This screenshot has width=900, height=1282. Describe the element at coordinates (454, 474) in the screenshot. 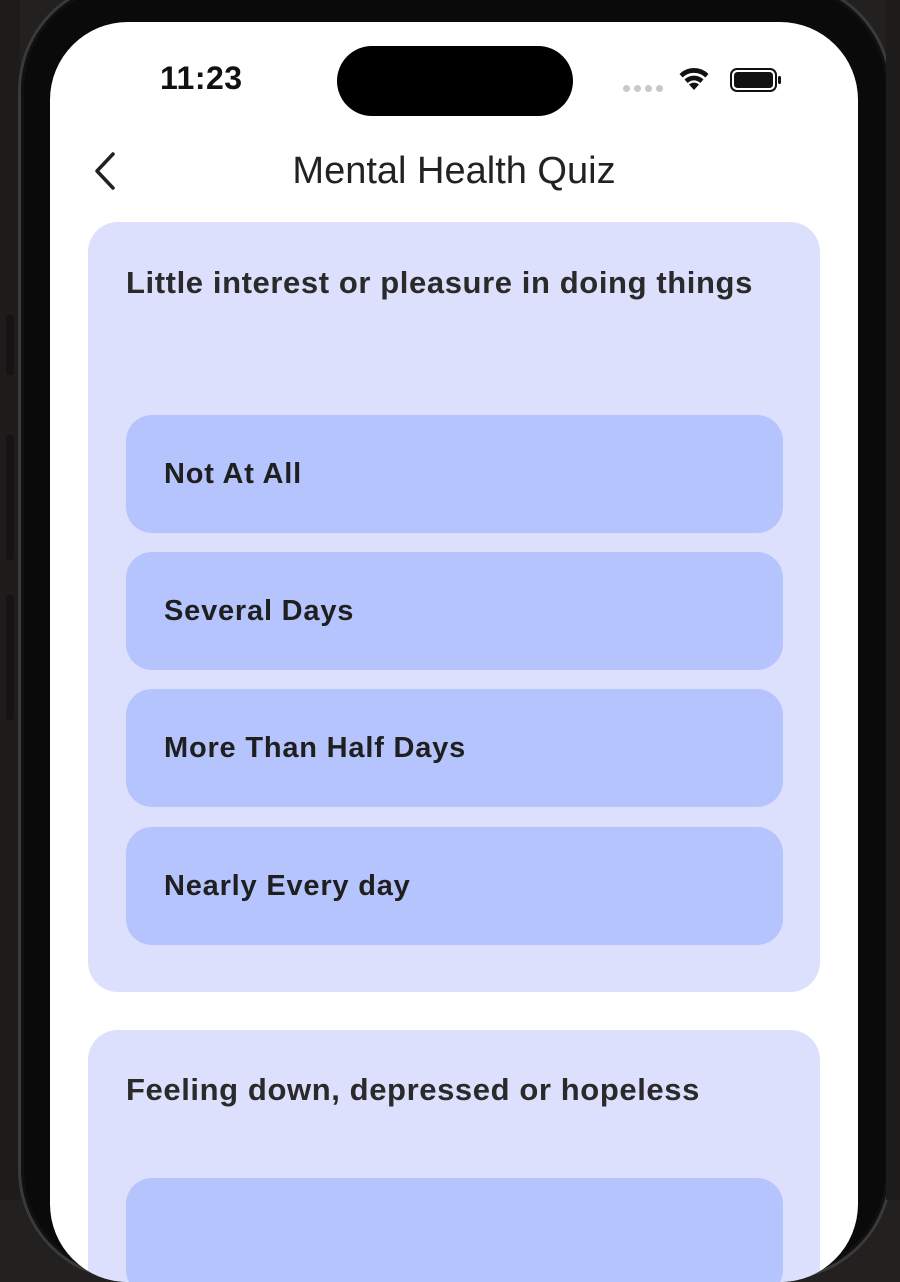

I see `option-not-at-all: Not At All` at that location.